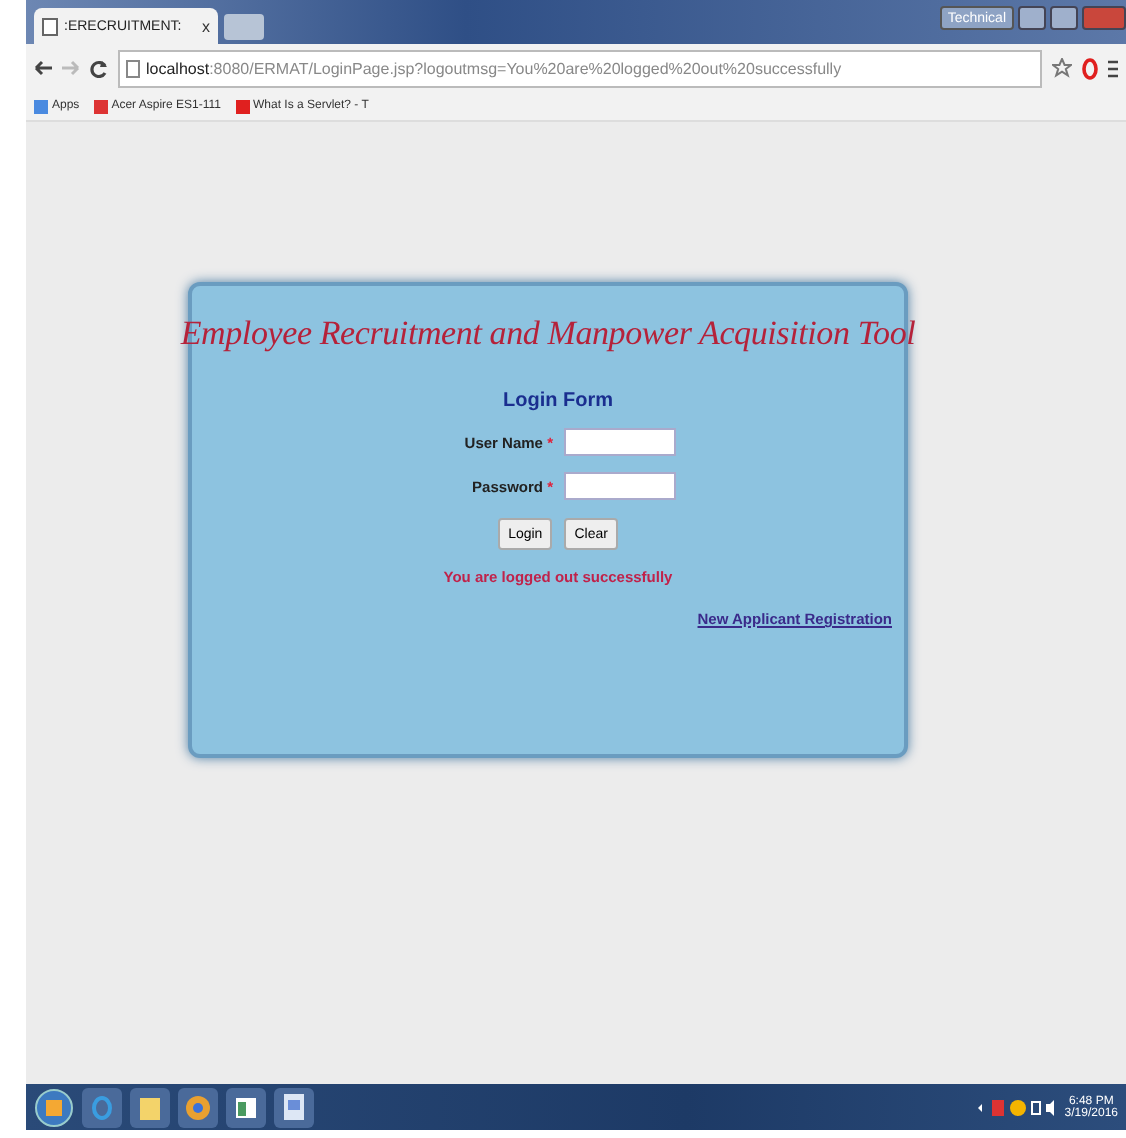  Describe the element at coordinates (619, 442) in the screenshot. I see `username-field` at that location.